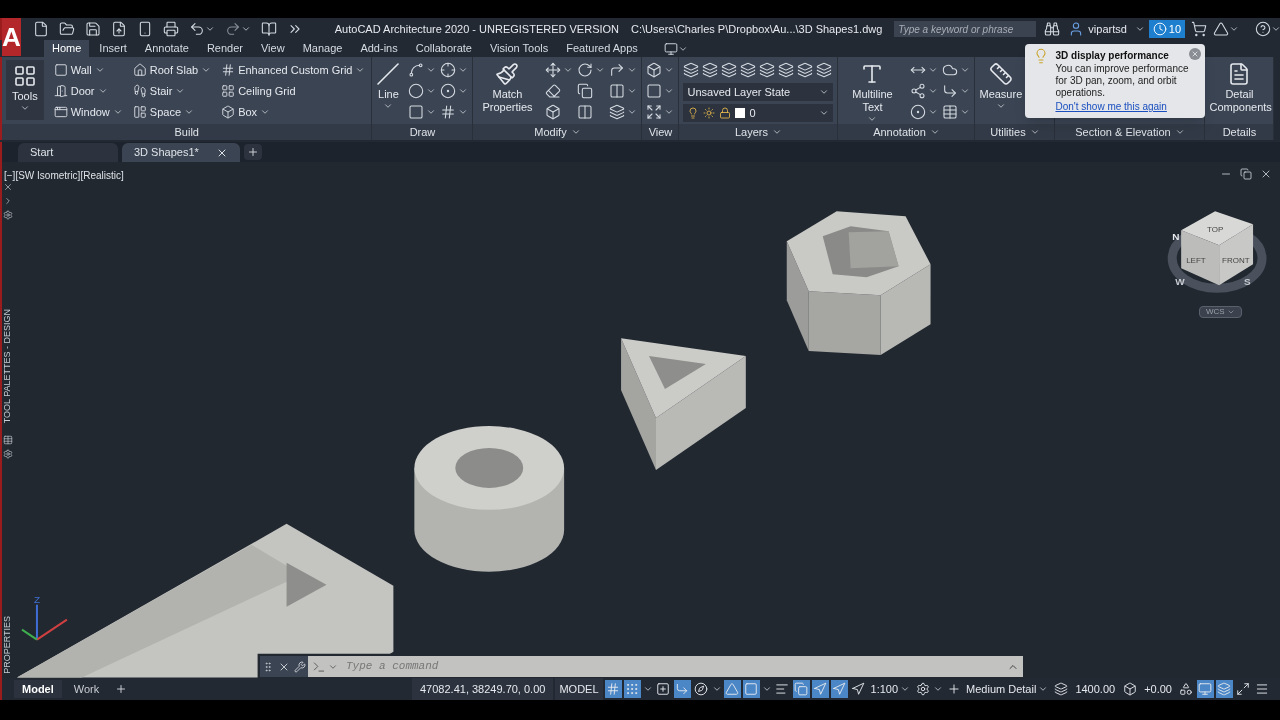 This screenshot has height=720, width=1280. Describe the element at coordinates (477, 29) in the screenshot. I see `window-title: AutoCAD Architecture 2020 - UNREGISTERED VERSION` at that location.